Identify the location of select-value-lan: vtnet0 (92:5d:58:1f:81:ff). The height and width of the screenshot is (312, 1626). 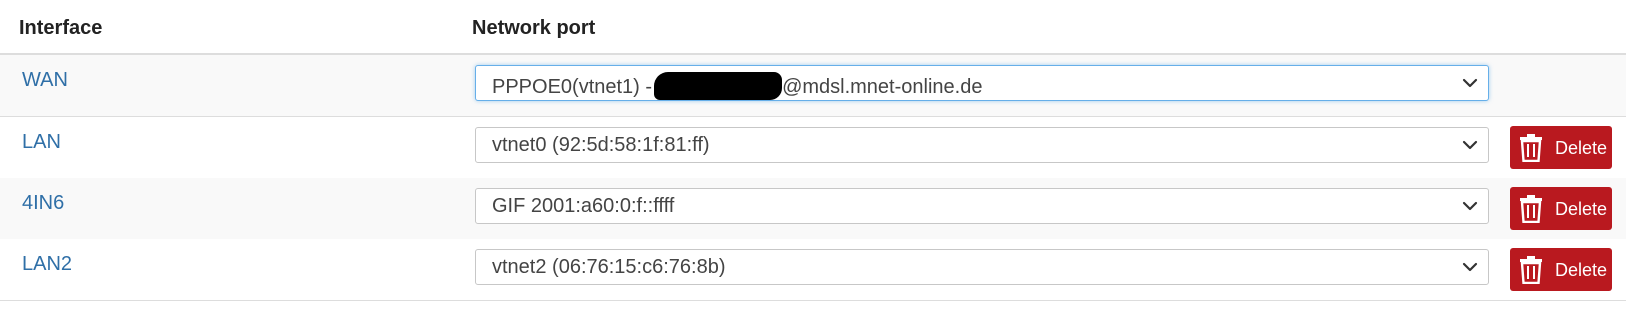
(601, 145).